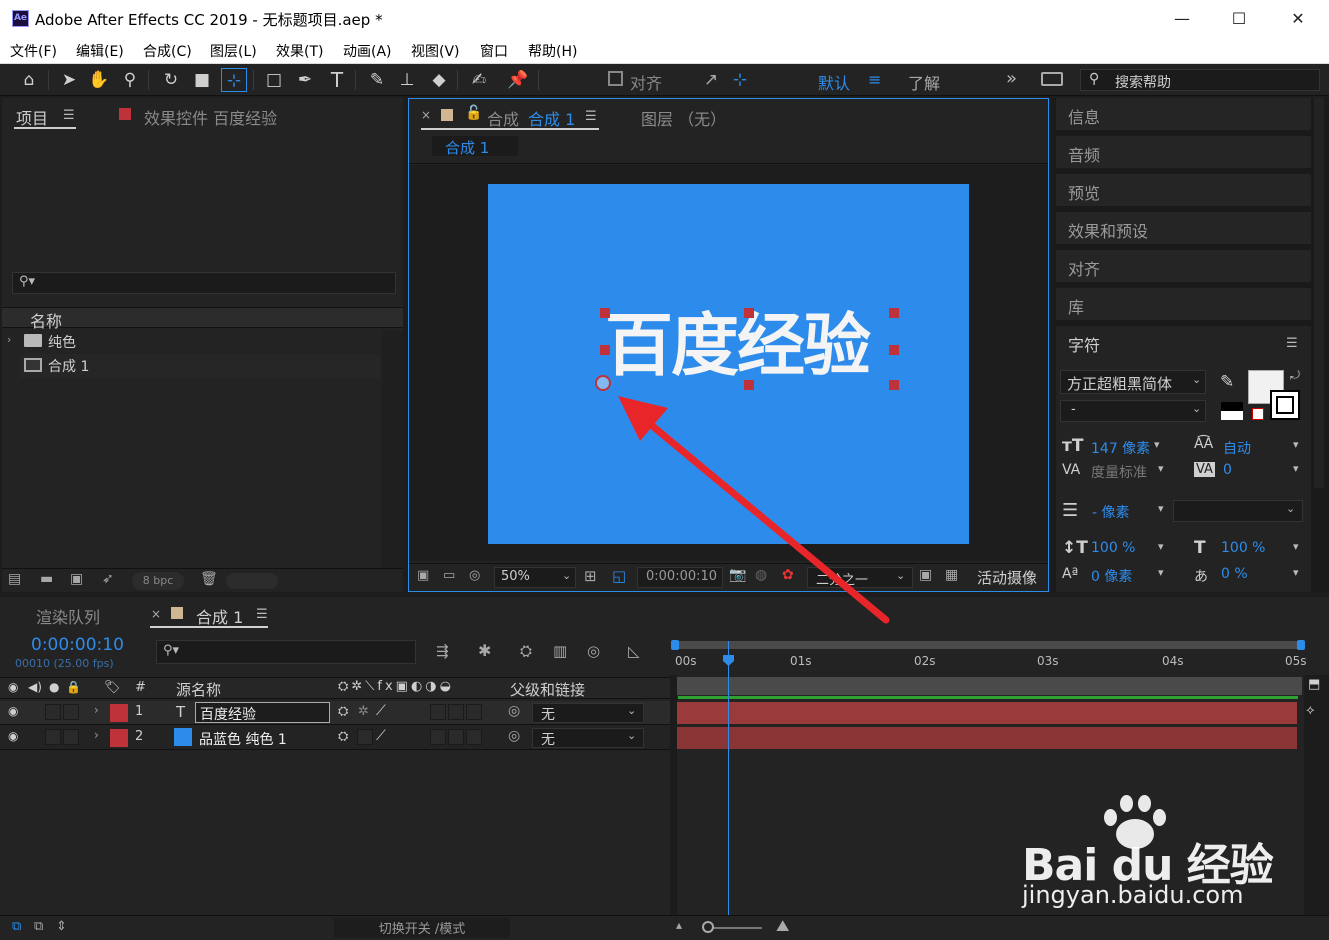 This screenshot has width=1329, height=940. Describe the element at coordinates (1133, 895) in the screenshot. I see `watermark-url: jingyan.baidu.com` at that location.